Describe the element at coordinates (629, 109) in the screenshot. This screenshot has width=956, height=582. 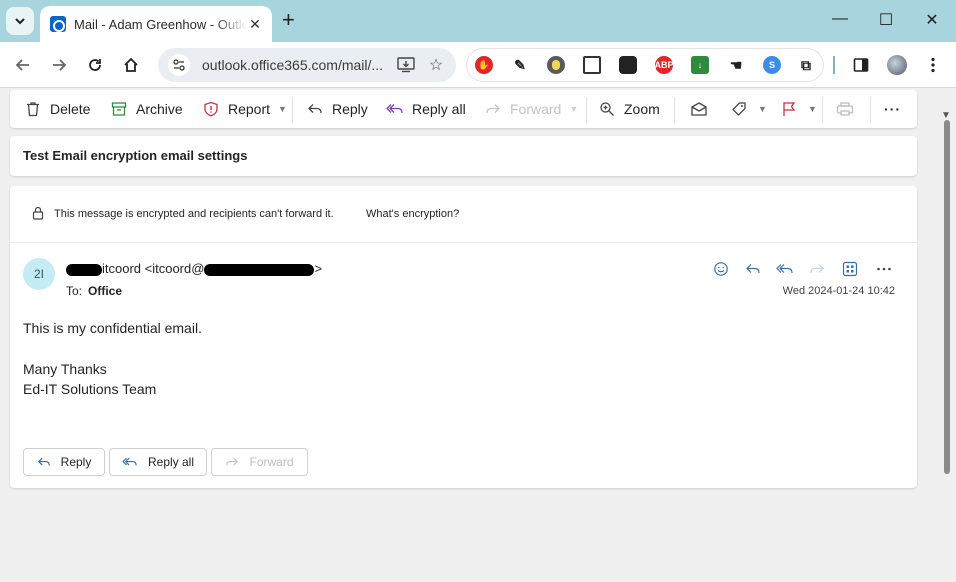
I see `zoom-button: Zoom` at that location.